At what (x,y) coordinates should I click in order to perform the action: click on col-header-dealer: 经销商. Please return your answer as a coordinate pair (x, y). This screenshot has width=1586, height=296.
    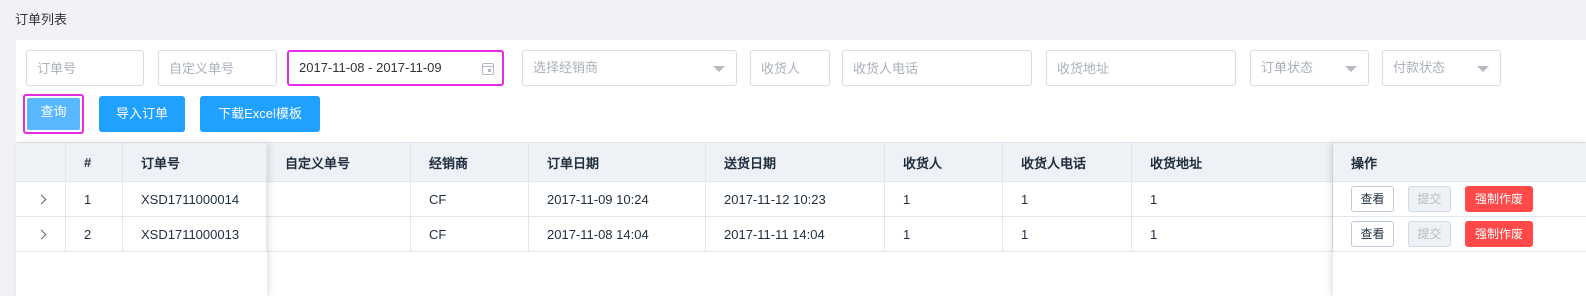
    Looking at the image, I should click on (470, 162).